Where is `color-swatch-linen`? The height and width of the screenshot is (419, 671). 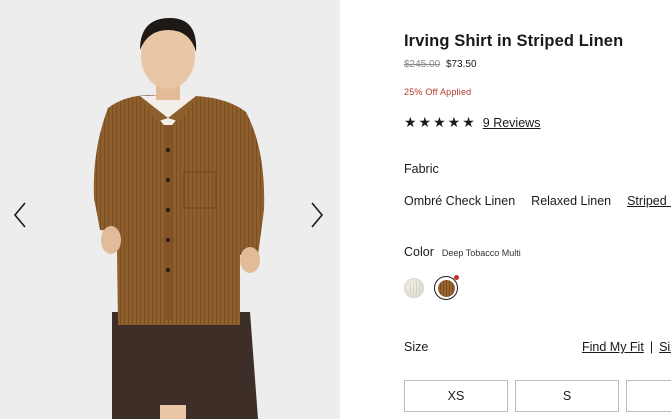 color-swatch-linen is located at coordinates (414, 288).